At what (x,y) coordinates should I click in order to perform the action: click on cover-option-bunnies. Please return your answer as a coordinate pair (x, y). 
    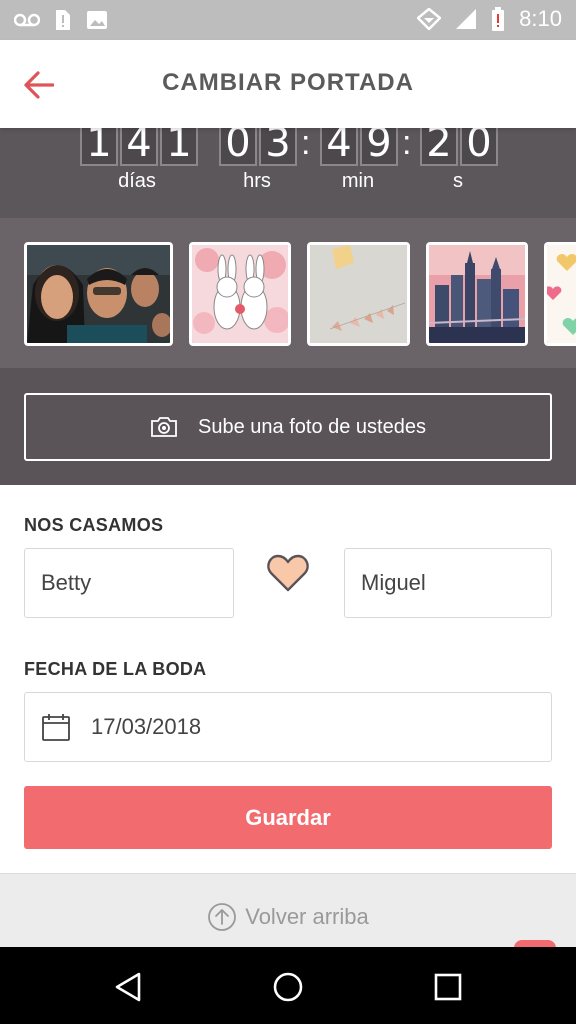
    Looking at the image, I should click on (240, 294).